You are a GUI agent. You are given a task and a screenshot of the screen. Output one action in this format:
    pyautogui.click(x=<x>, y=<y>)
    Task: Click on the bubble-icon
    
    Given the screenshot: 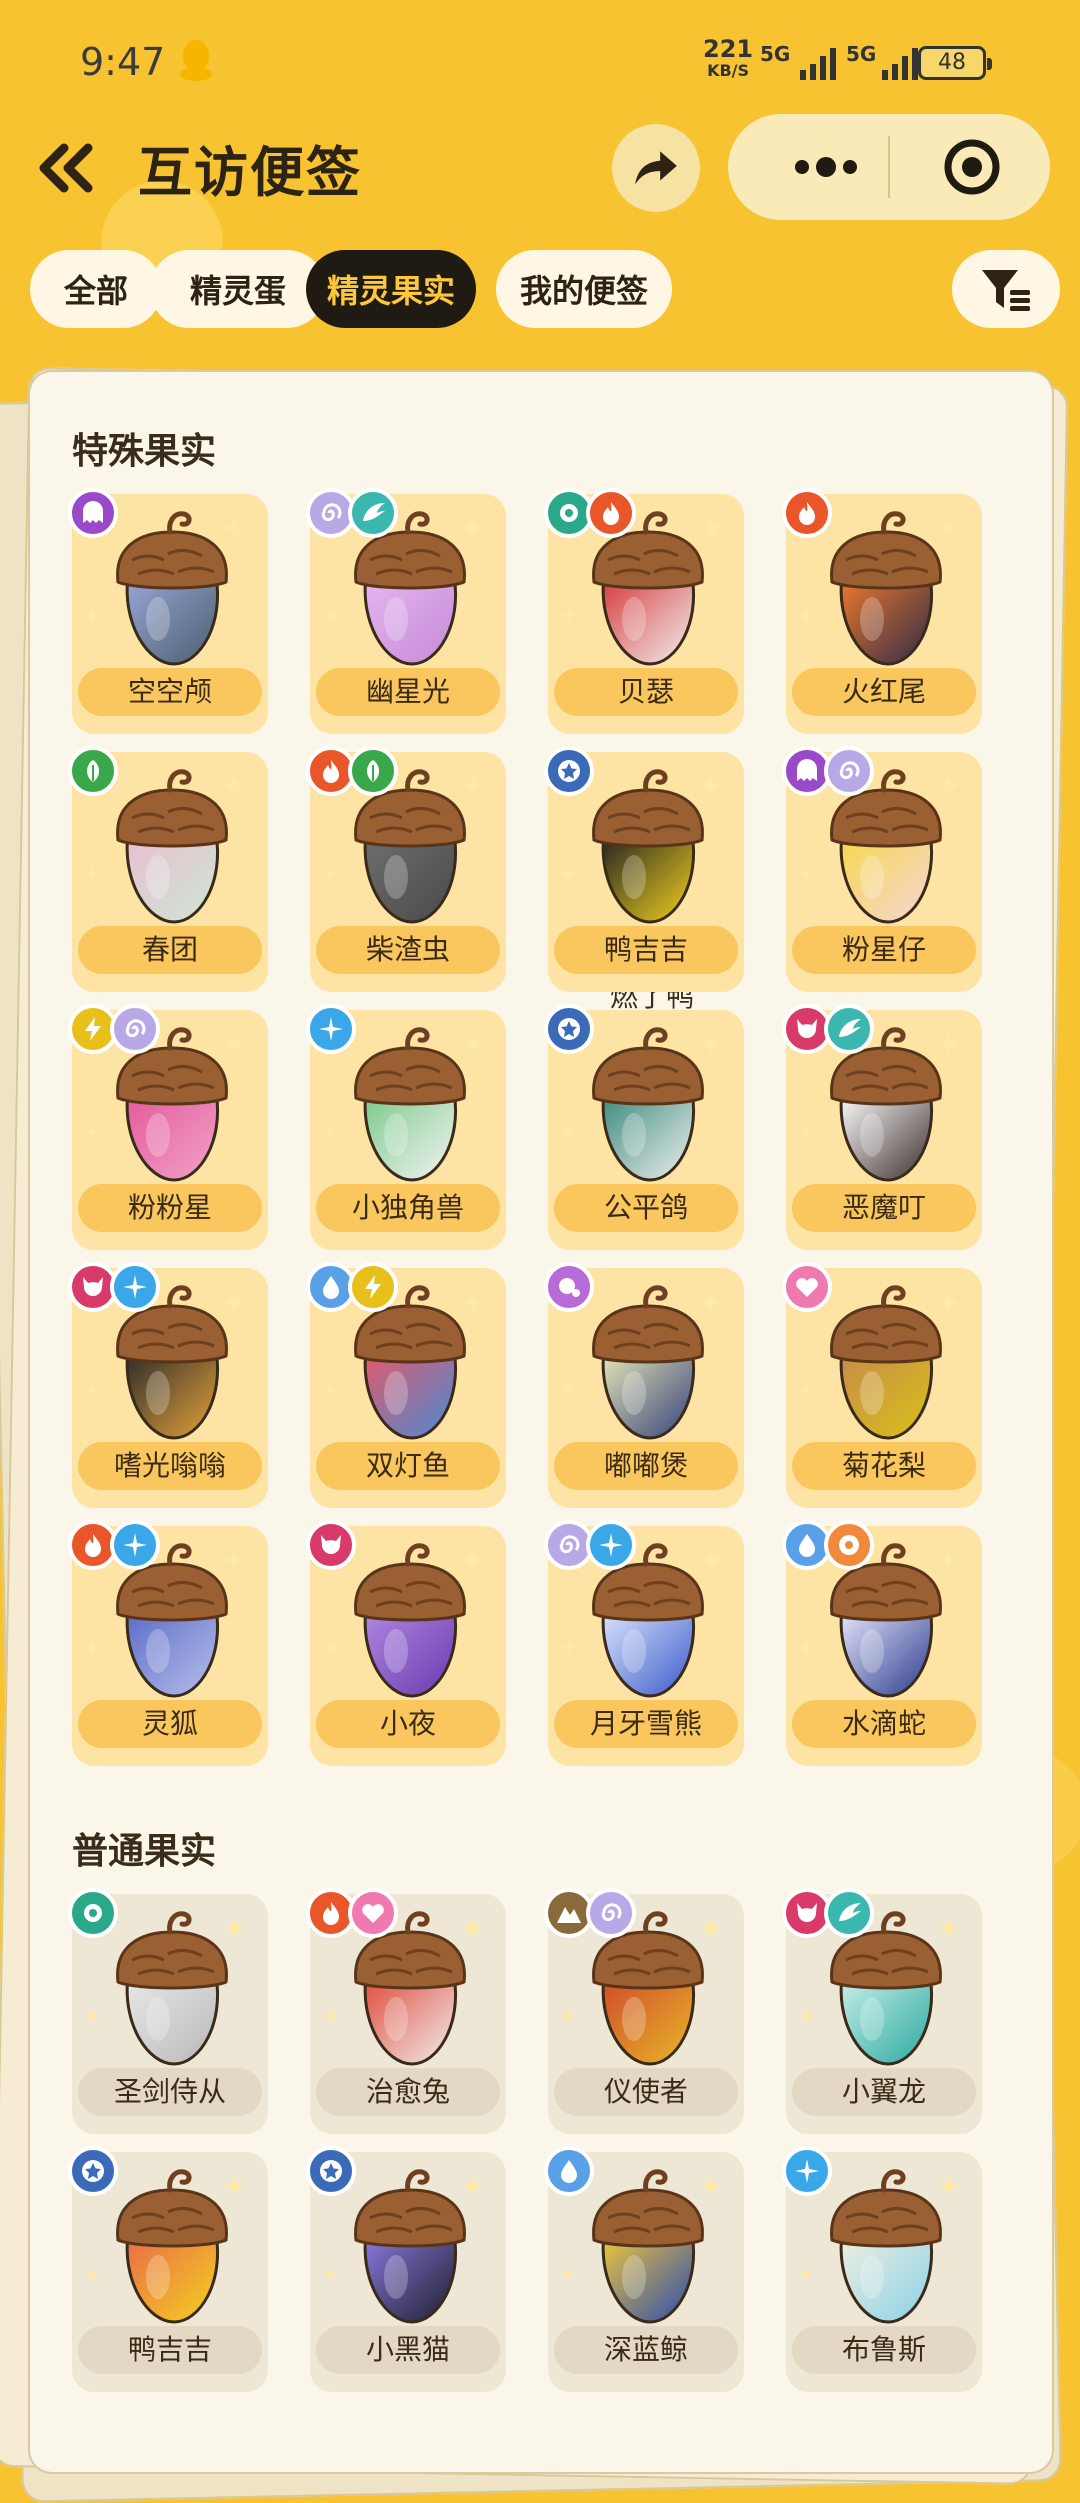 What is the action you would take?
    pyautogui.click(x=569, y=1287)
    